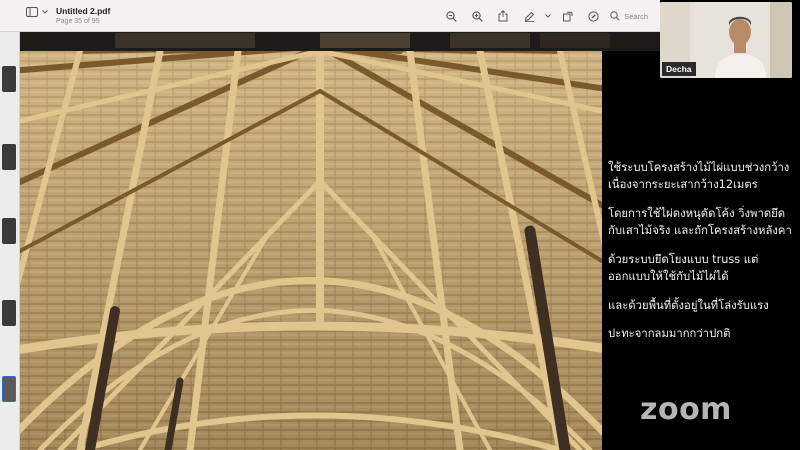 The width and height of the screenshot is (800, 450). I want to click on page-indicator: Page 35 of 95, so click(78, 21).